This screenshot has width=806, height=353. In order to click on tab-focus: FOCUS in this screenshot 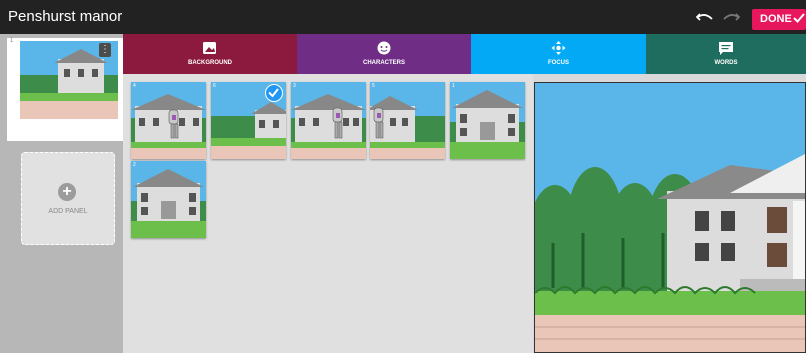, I will do `click(558, 54)`.